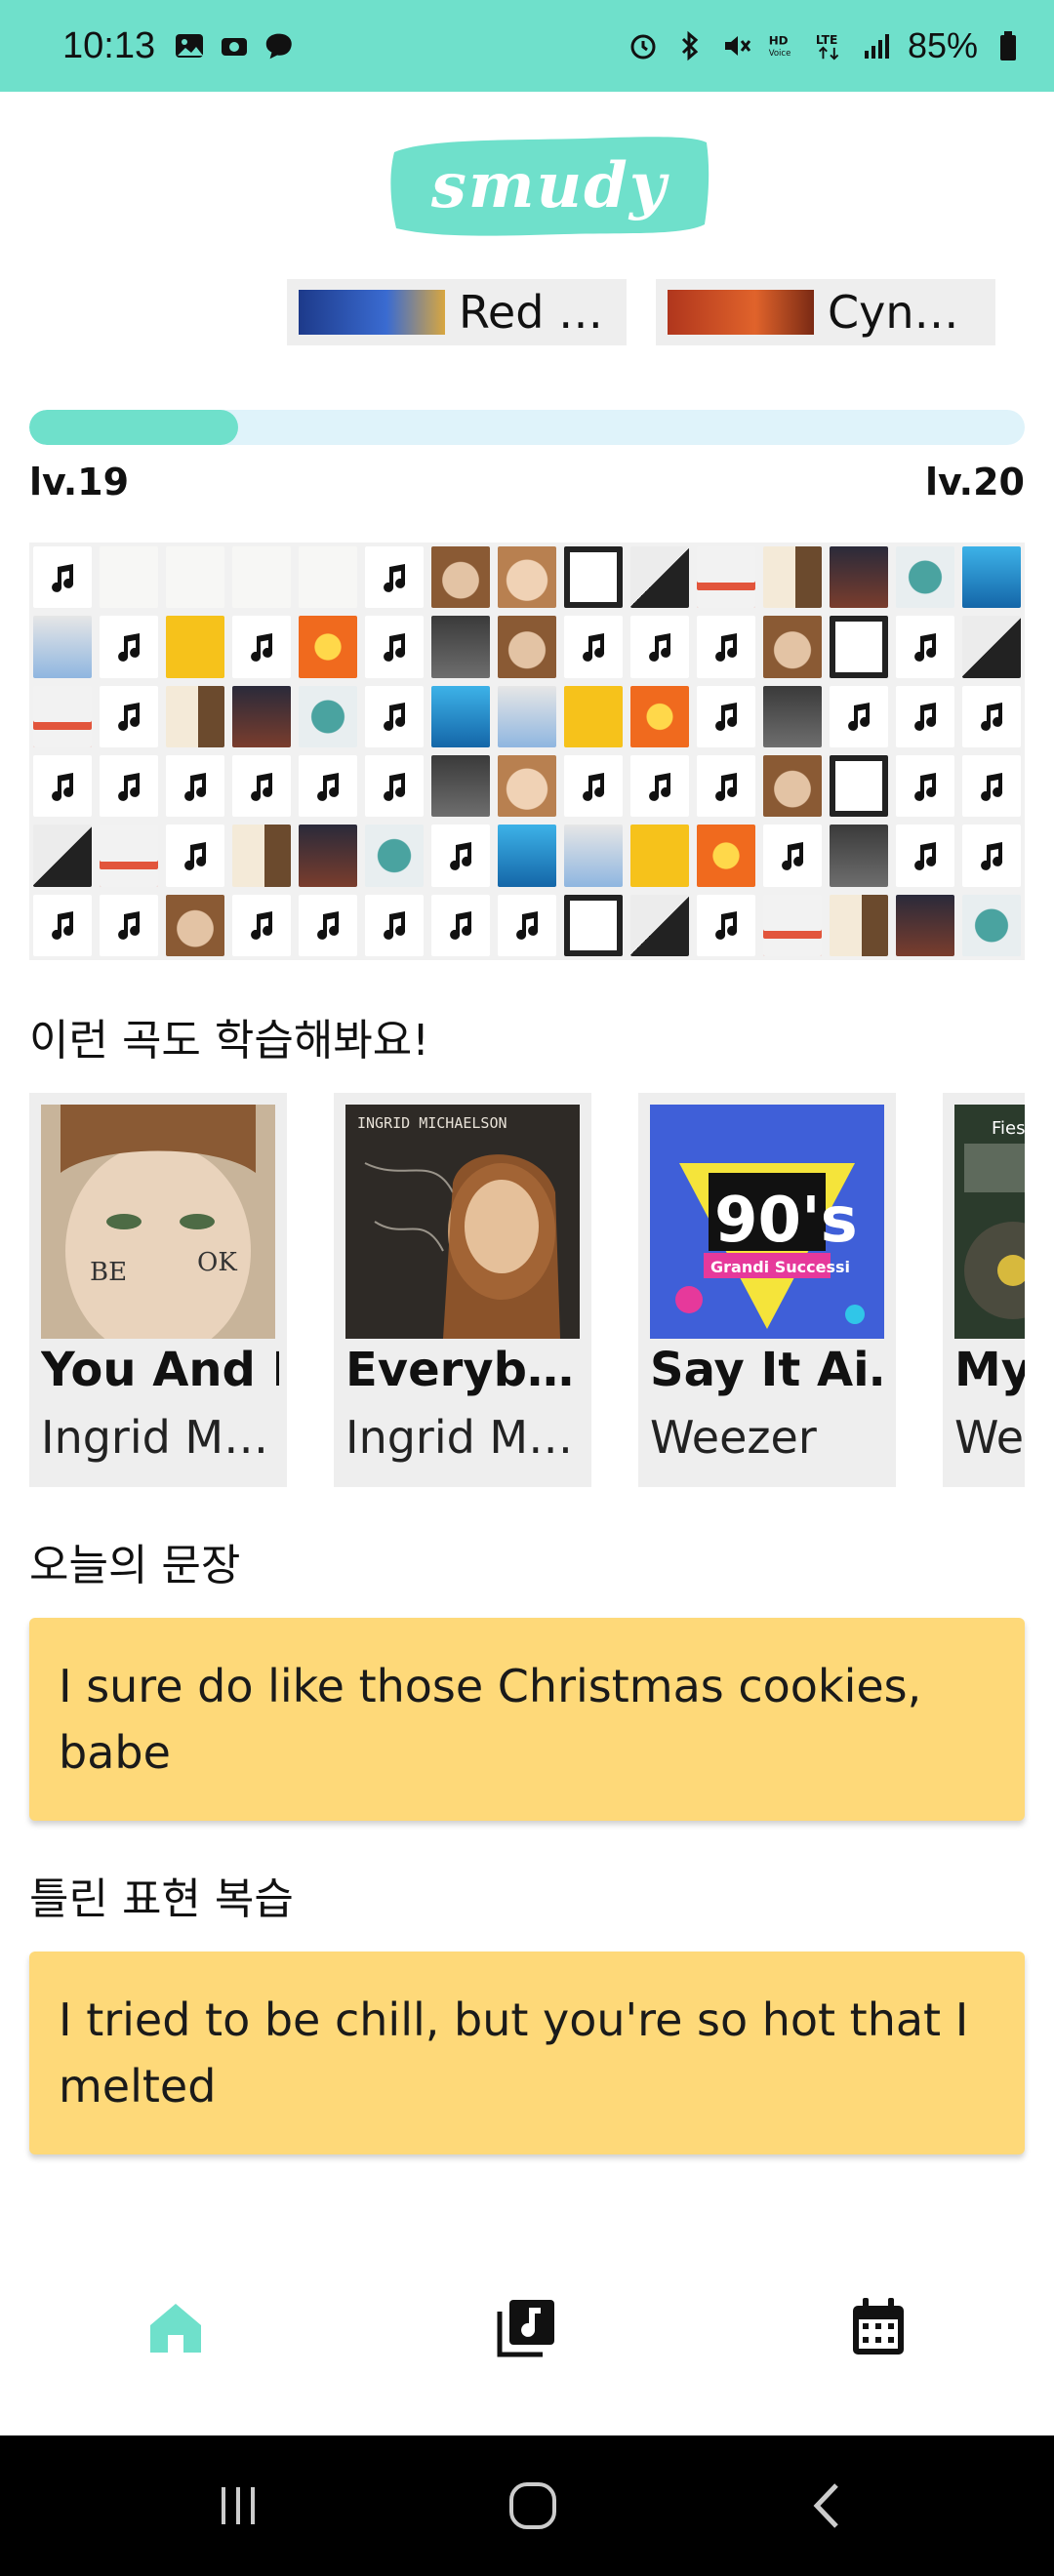  What do you see at coordinates (828, 2506) in the screenshot?
I see `back-button` at bounding box center [828, 2506].